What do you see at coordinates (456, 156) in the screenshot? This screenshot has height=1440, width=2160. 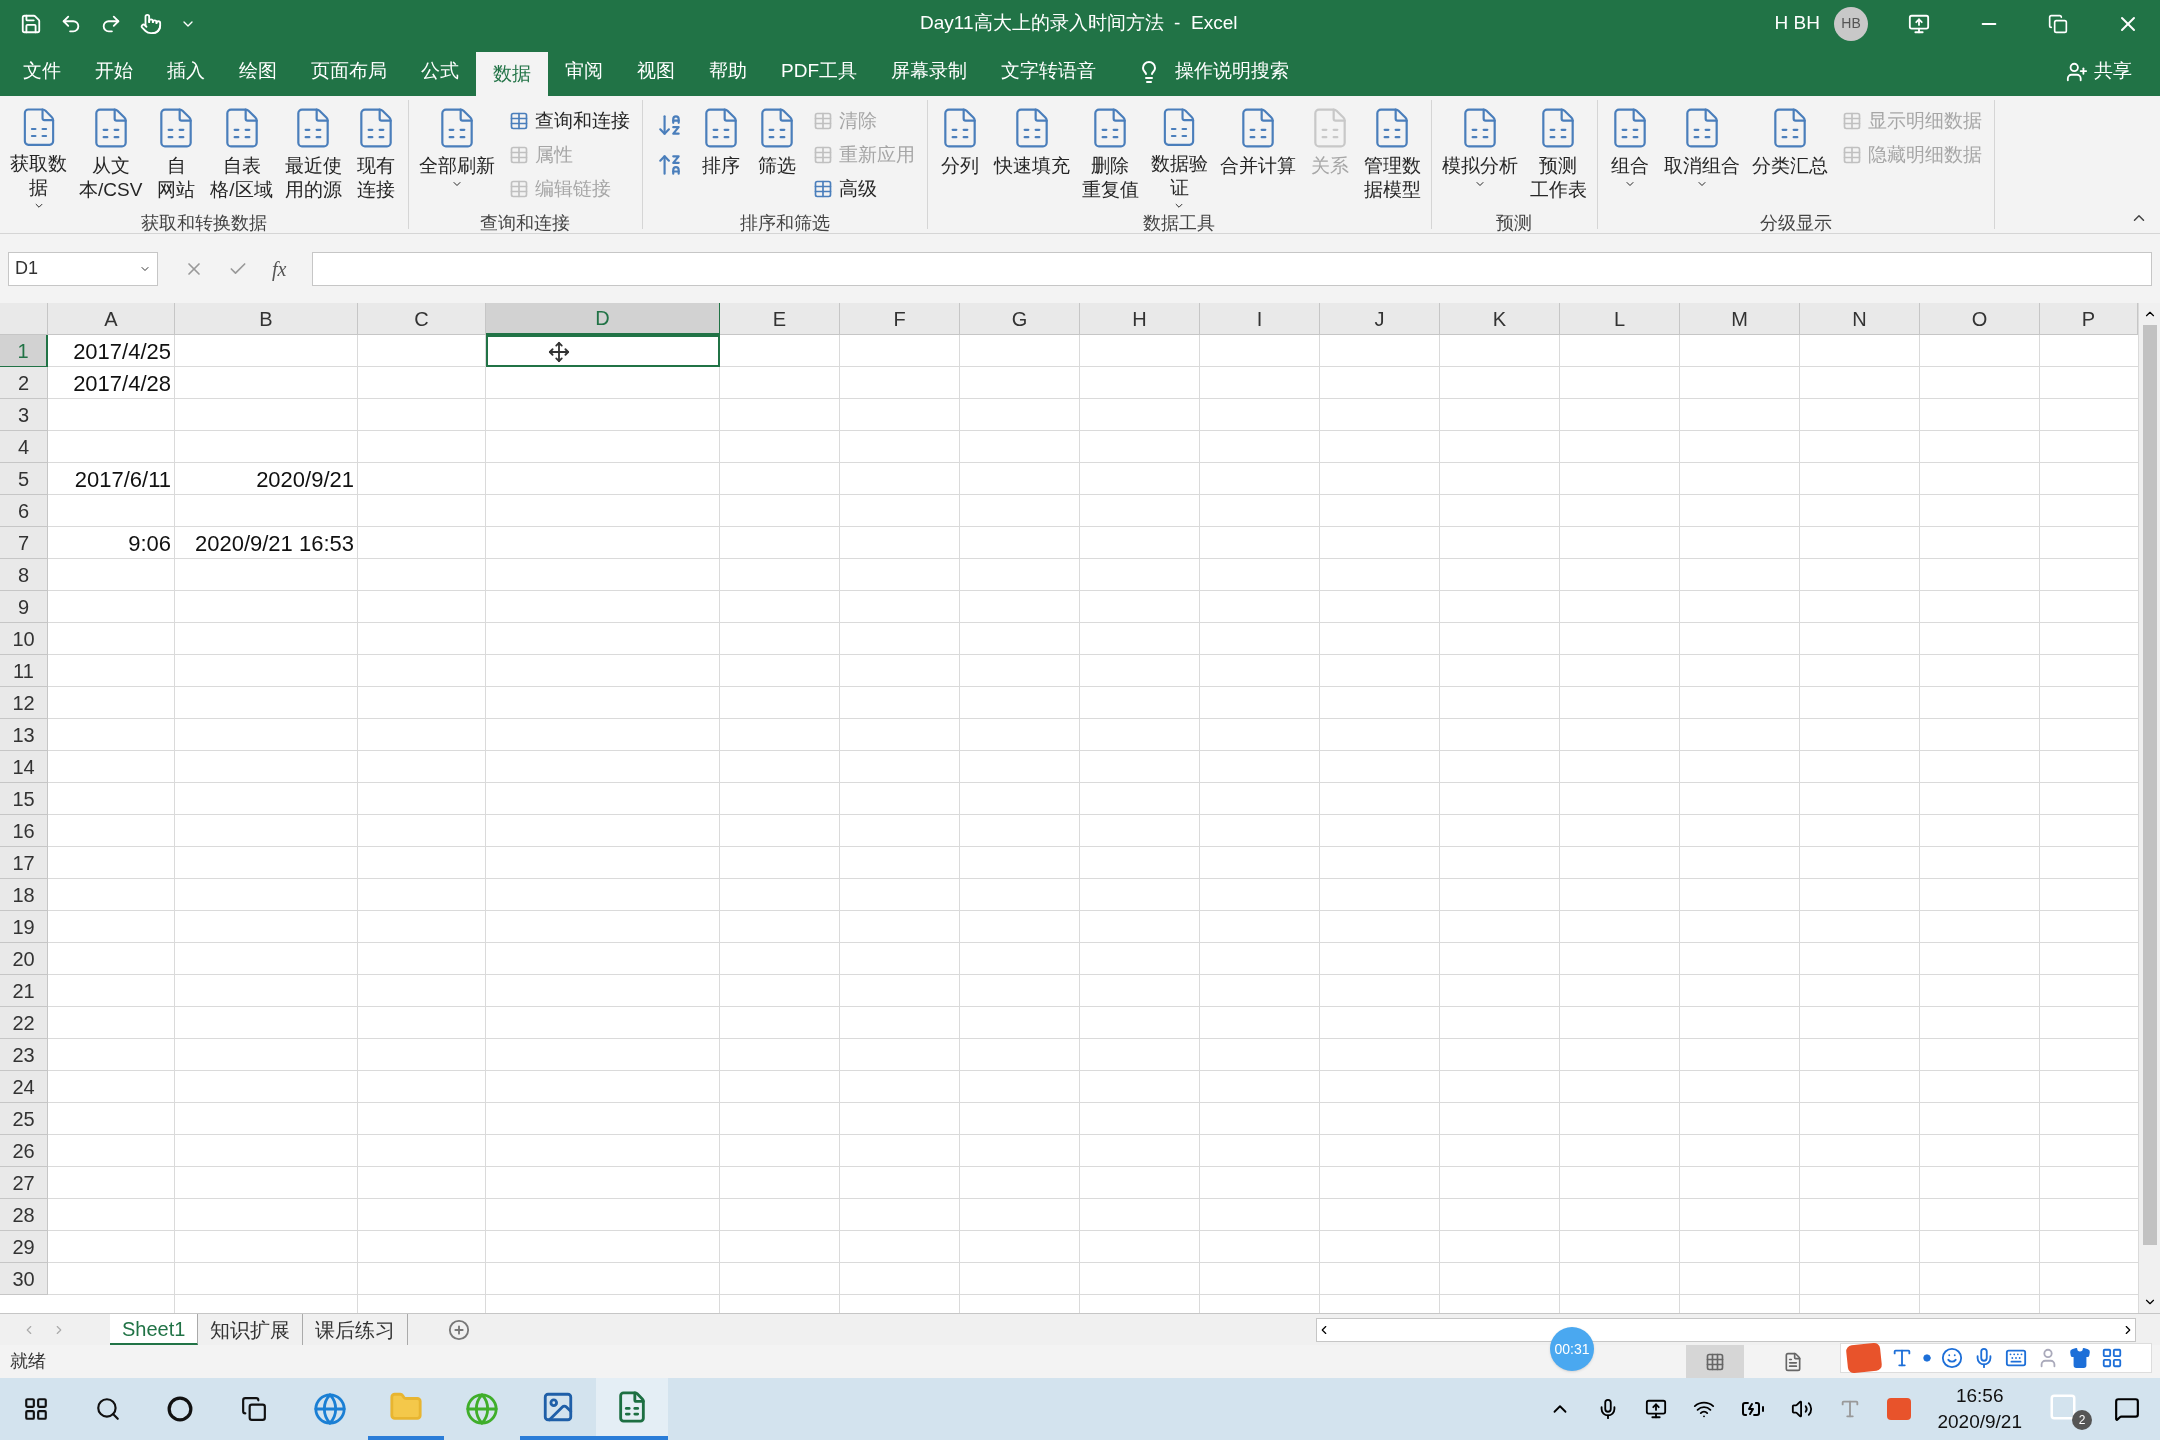 I see `ribbon-button: 全部刷新` at bounding box center [456, 156].